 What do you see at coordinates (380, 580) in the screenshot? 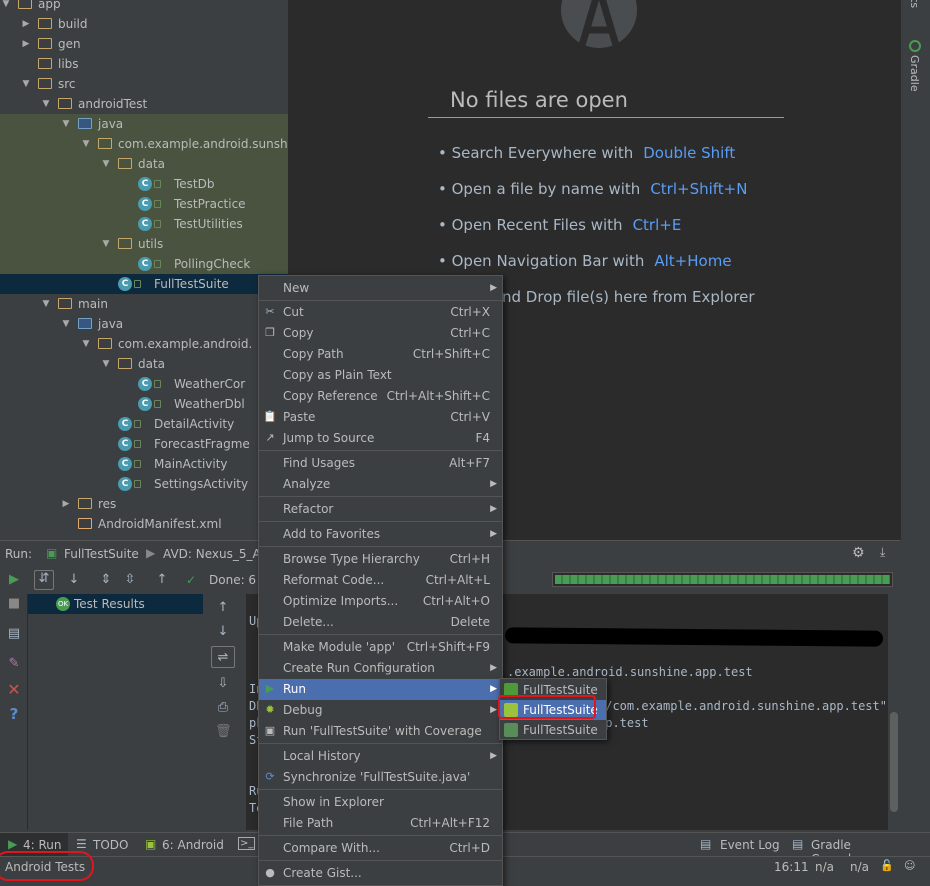
I see `menu-item-reformat-code: Reformat Code... Ctrl+Alt+L` at bounding box center [380, 580].